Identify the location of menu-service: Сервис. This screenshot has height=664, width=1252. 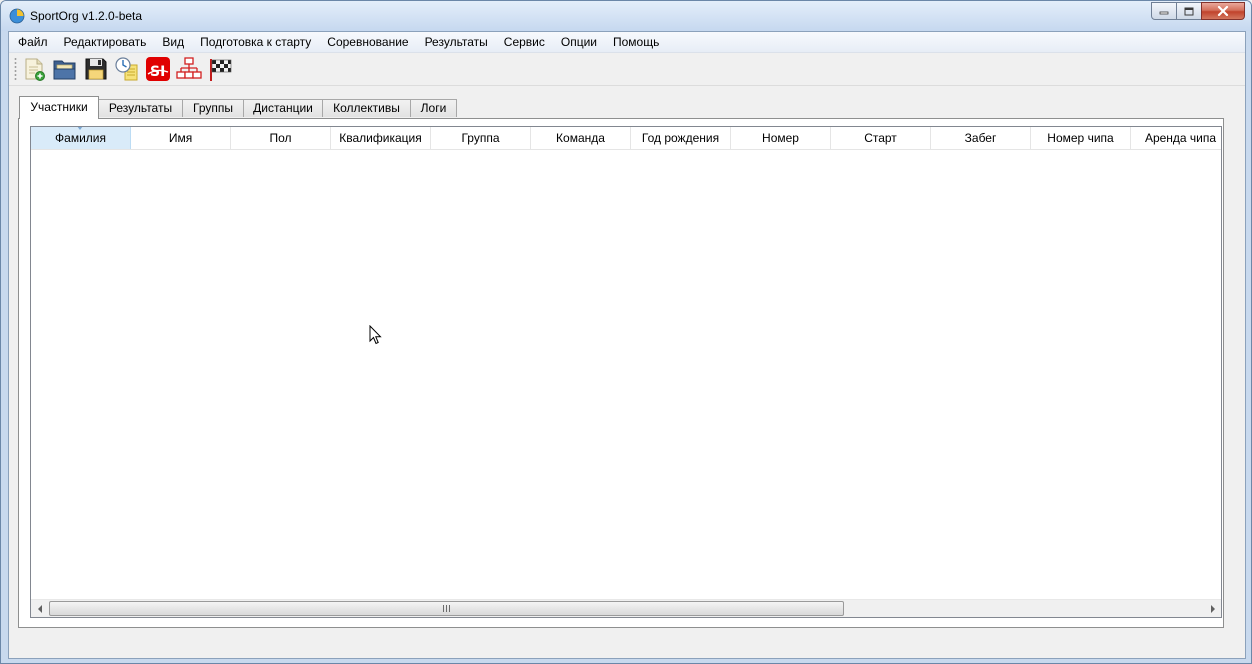
(524, 42).